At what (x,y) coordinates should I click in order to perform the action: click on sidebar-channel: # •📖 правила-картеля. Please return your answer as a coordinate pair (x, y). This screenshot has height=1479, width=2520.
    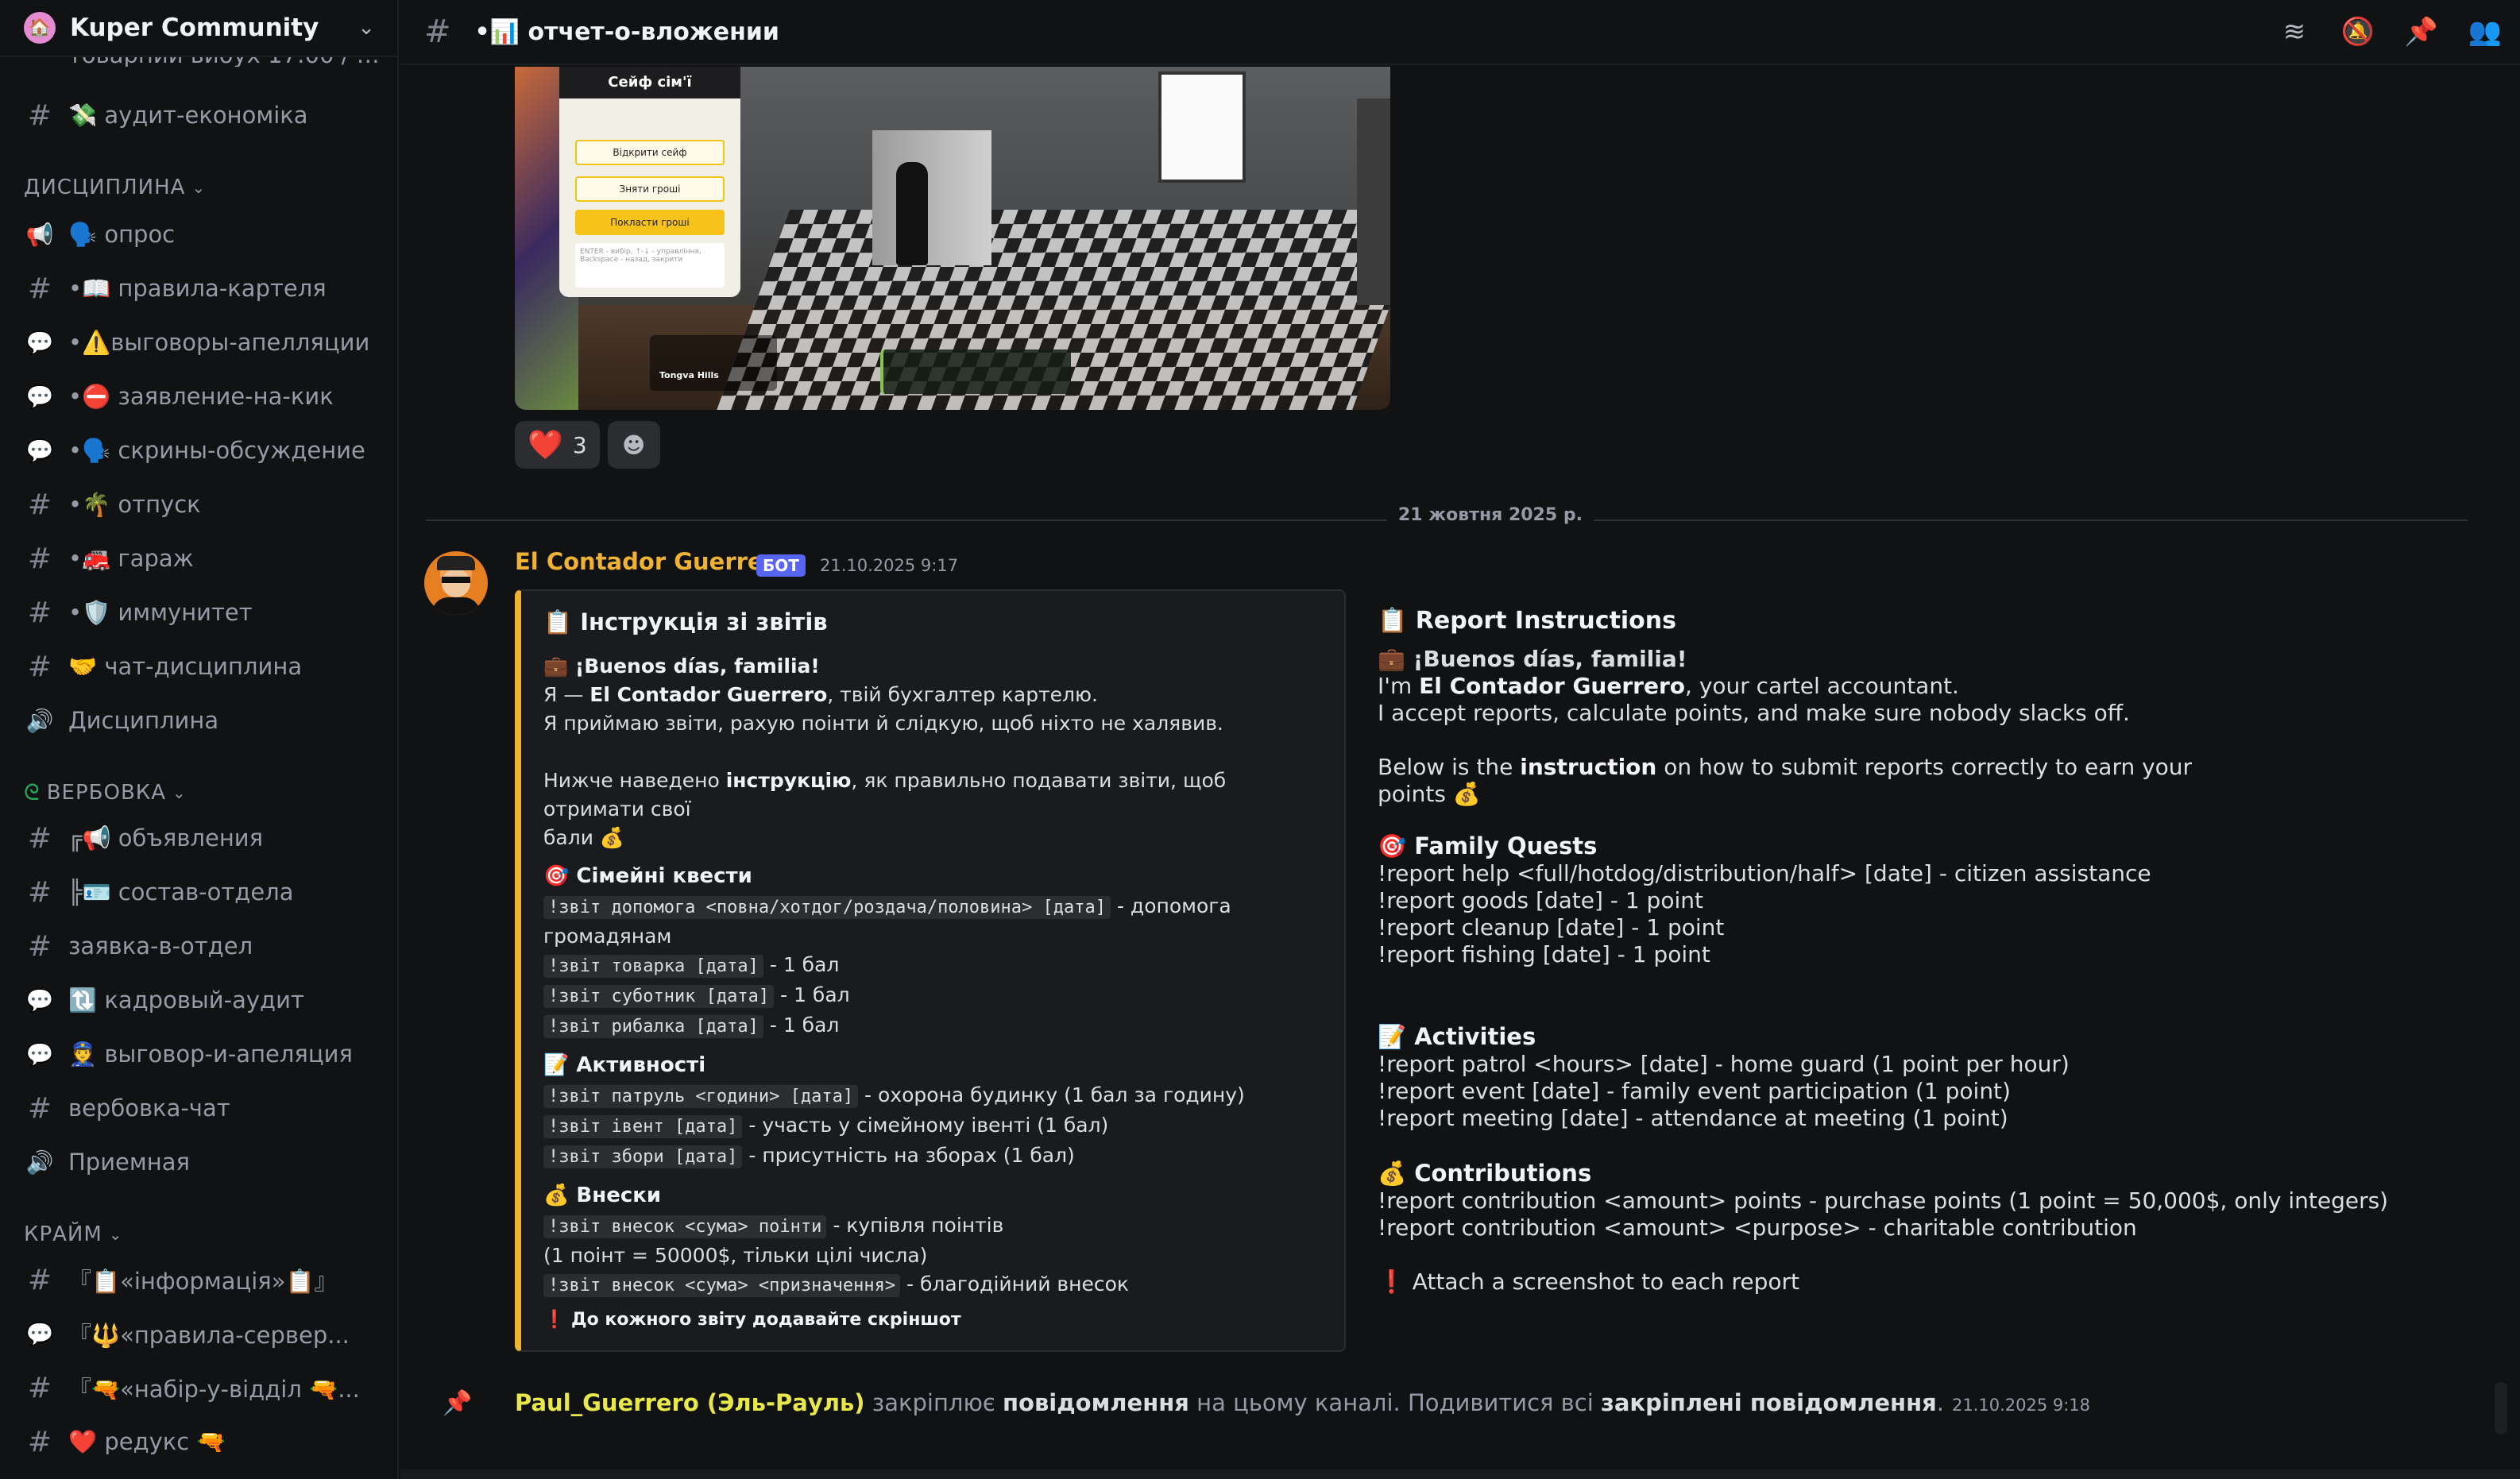
    Looking at the image, I should click on (202, 288).